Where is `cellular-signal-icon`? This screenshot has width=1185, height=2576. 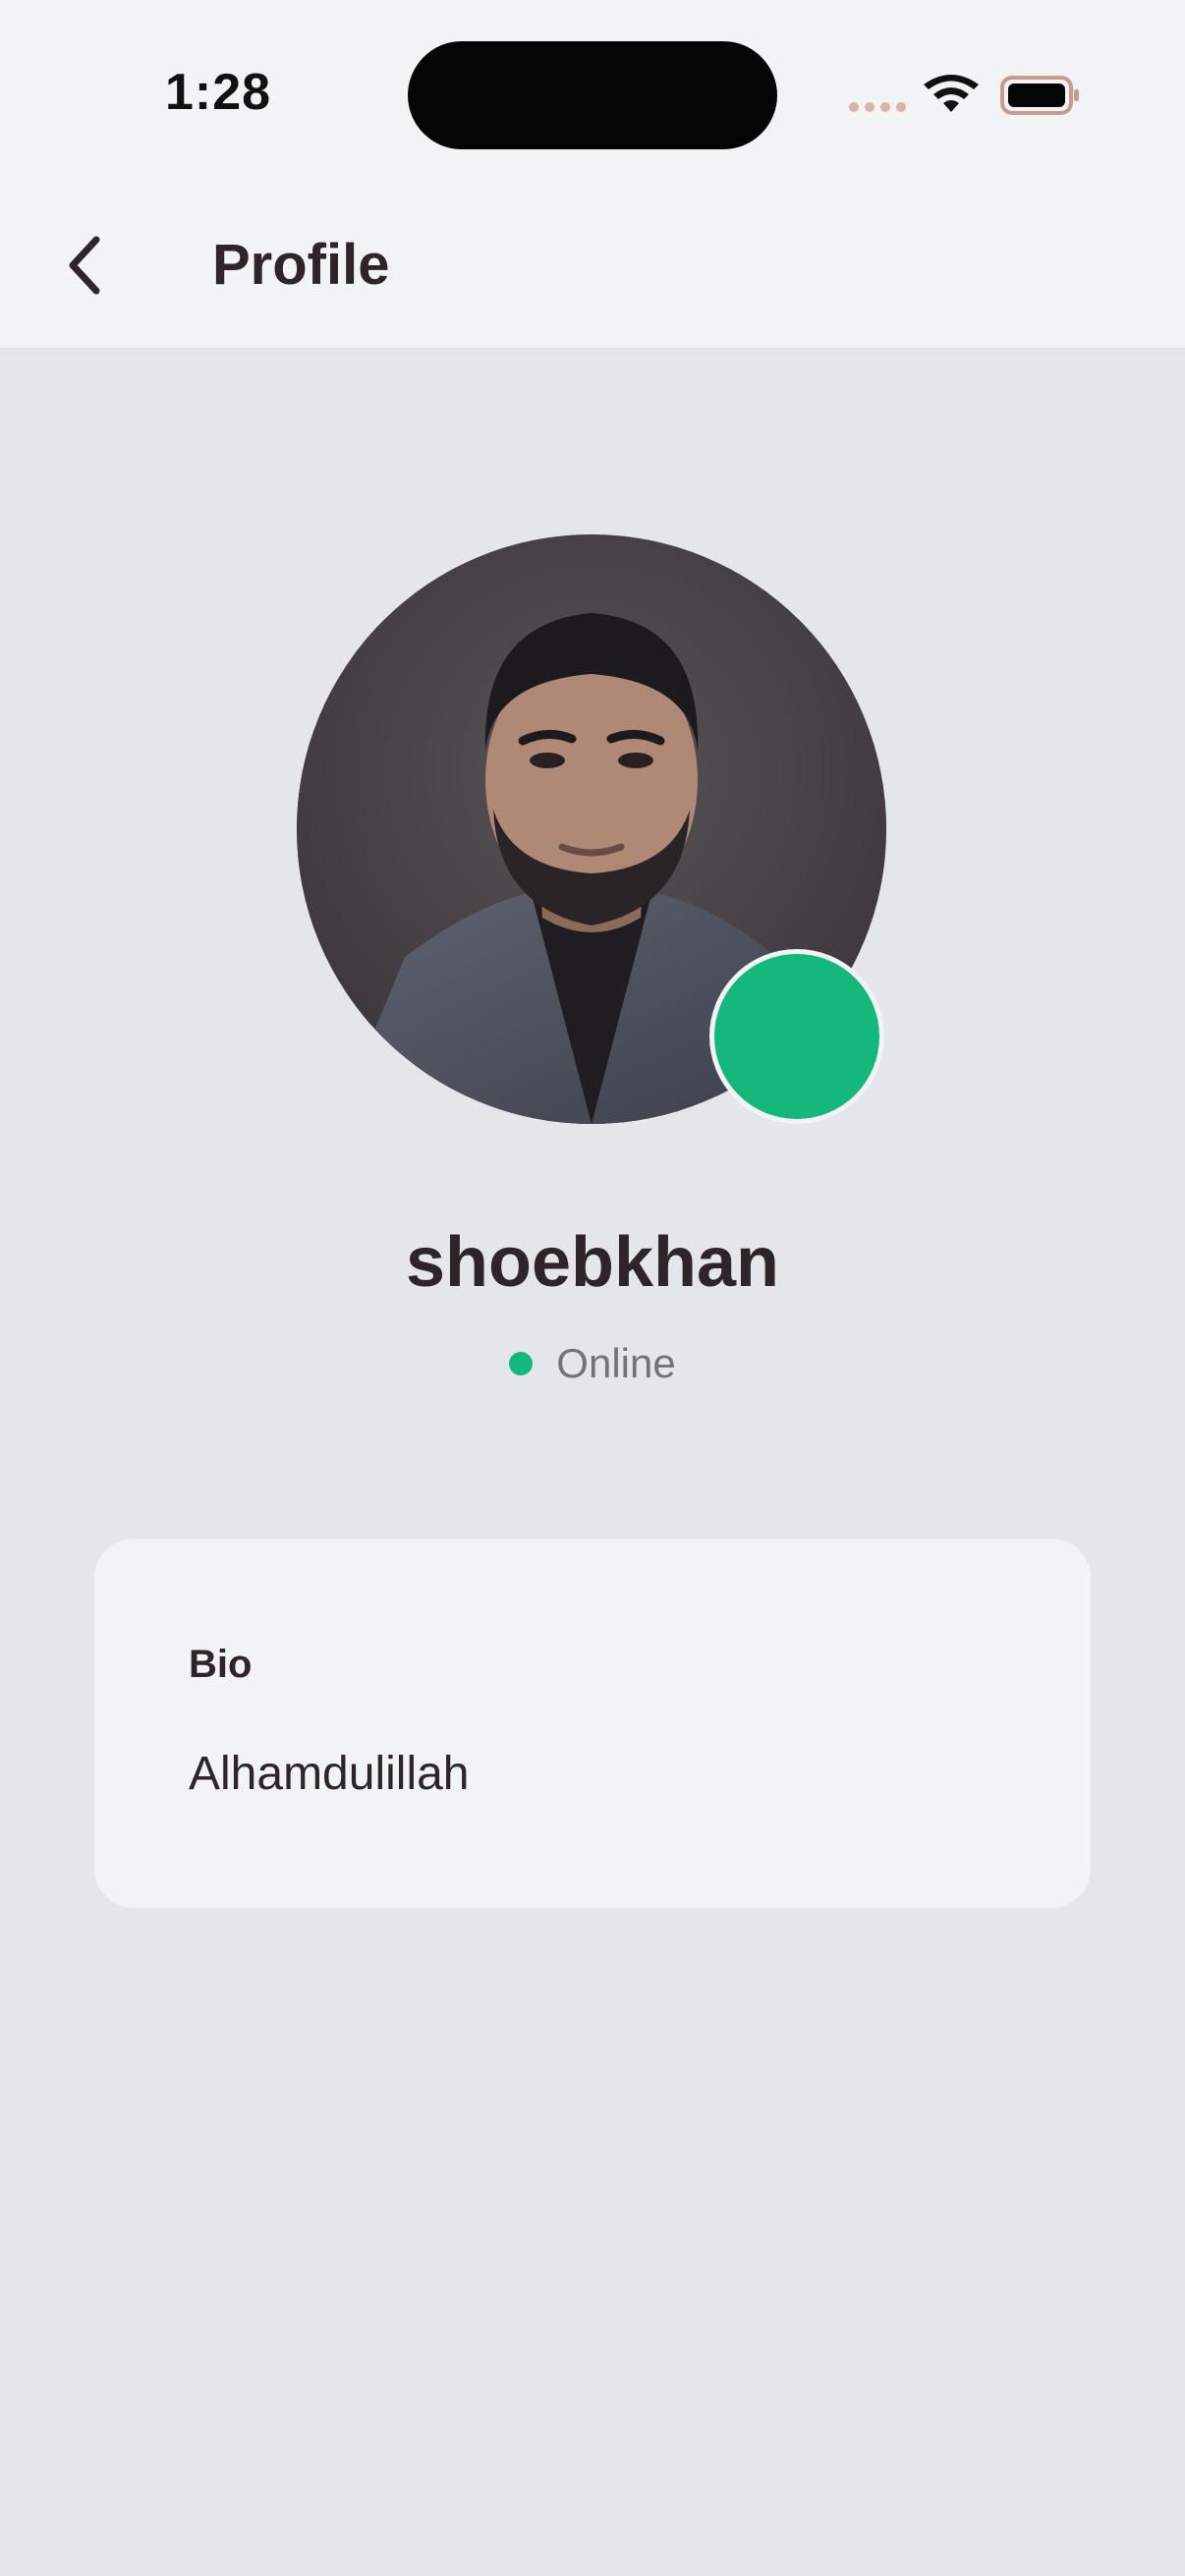 cellular-signal-icon is located at coordinates (879, 109).